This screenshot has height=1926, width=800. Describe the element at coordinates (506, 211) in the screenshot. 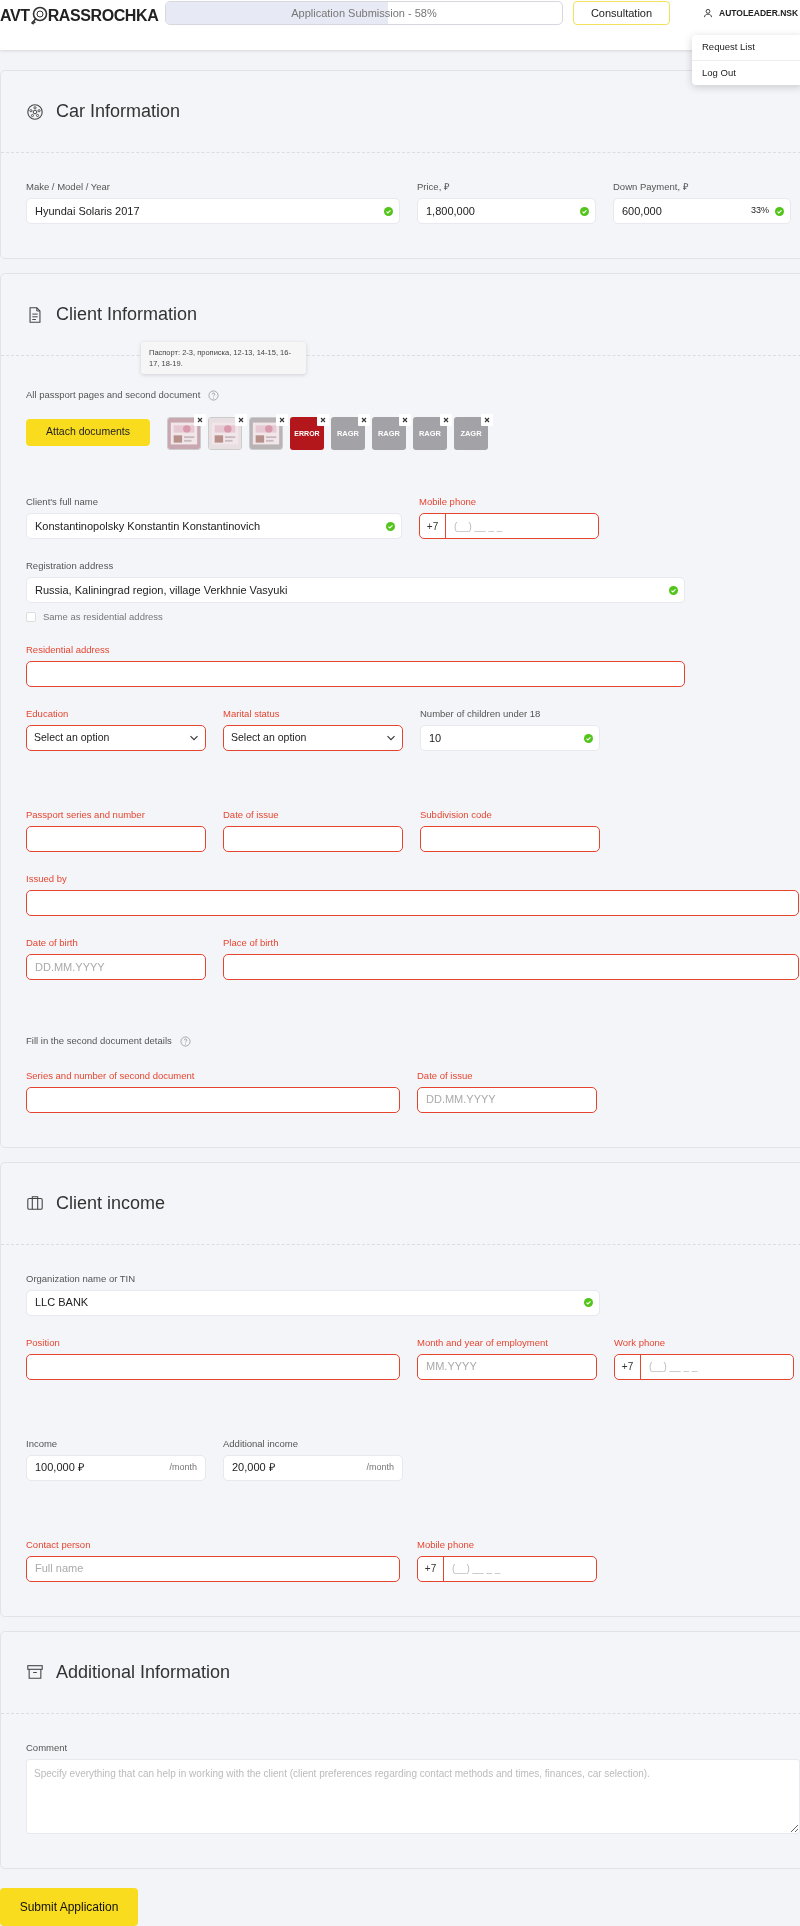

I see `input-field: 1,800,000` at that location.